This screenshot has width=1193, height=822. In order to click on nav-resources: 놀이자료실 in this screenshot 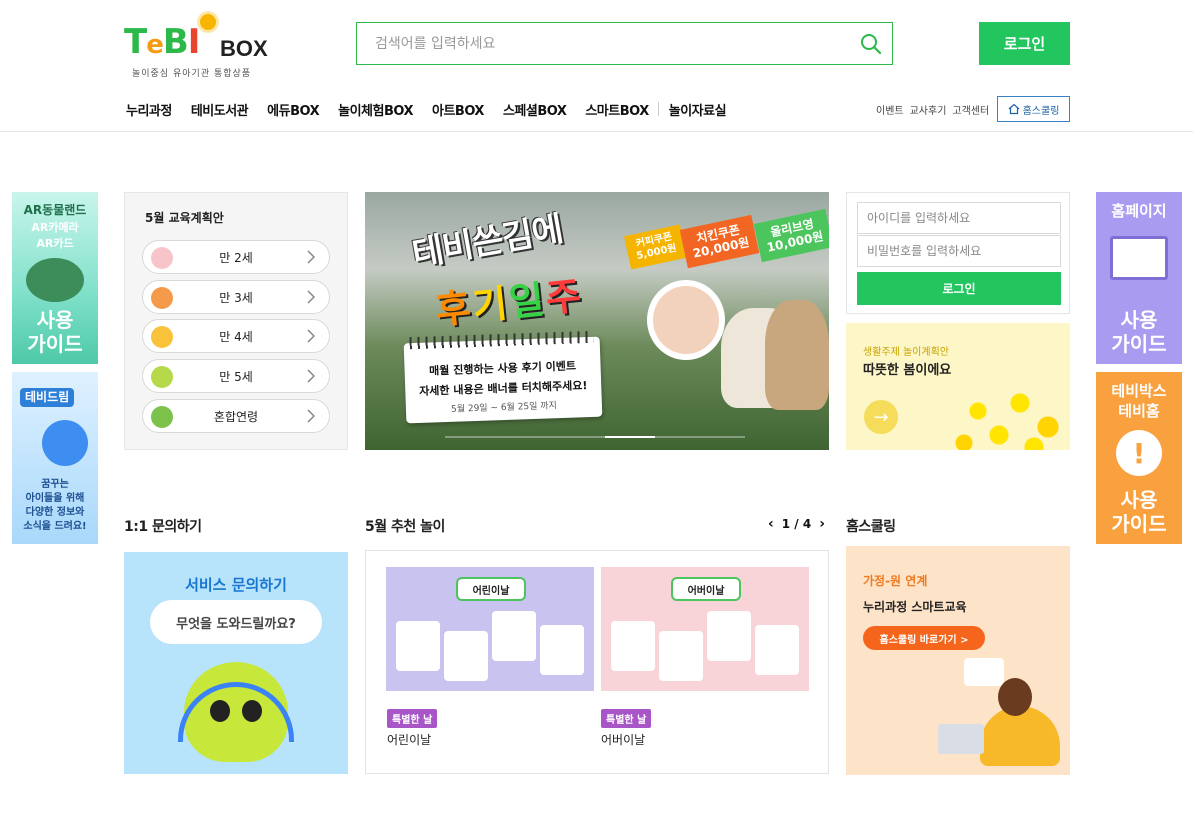, I will do `click(698, 109)`.